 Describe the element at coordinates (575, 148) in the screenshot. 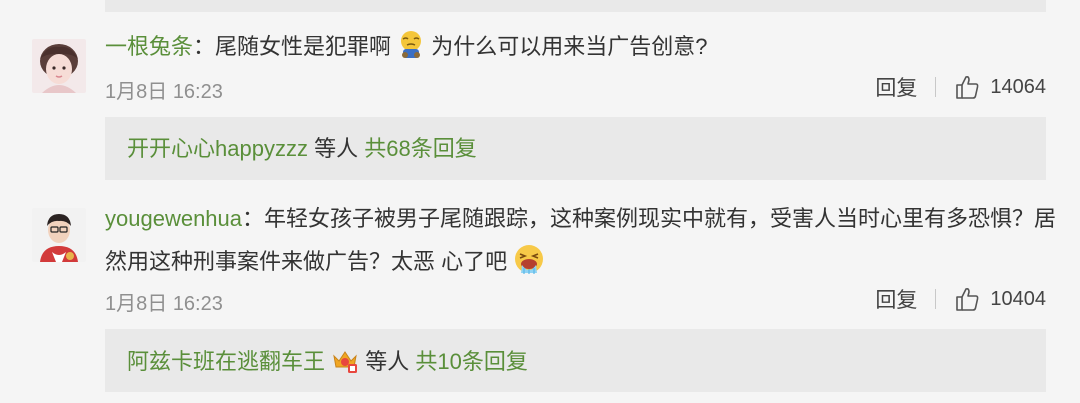

I see `replies-box: 开开心心happyzzz 等人 共68条回复` at that location.